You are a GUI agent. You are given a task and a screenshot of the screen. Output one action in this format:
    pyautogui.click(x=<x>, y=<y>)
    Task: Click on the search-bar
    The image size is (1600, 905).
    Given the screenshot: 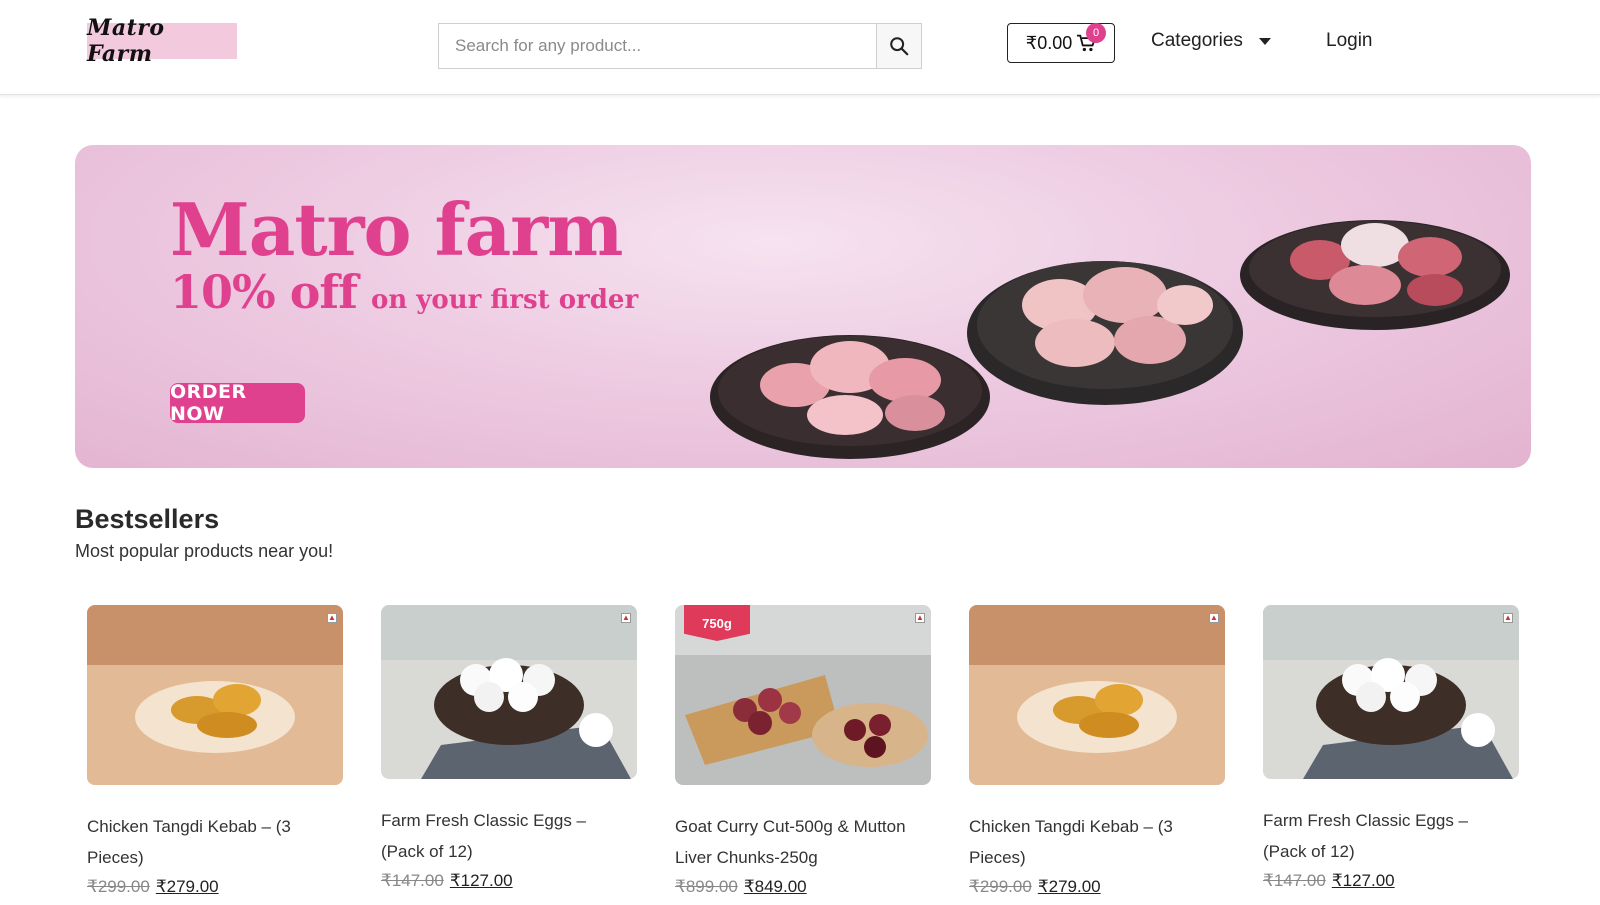 What is the action you would take?
    pyautogui.click(x=680, y=46)
    